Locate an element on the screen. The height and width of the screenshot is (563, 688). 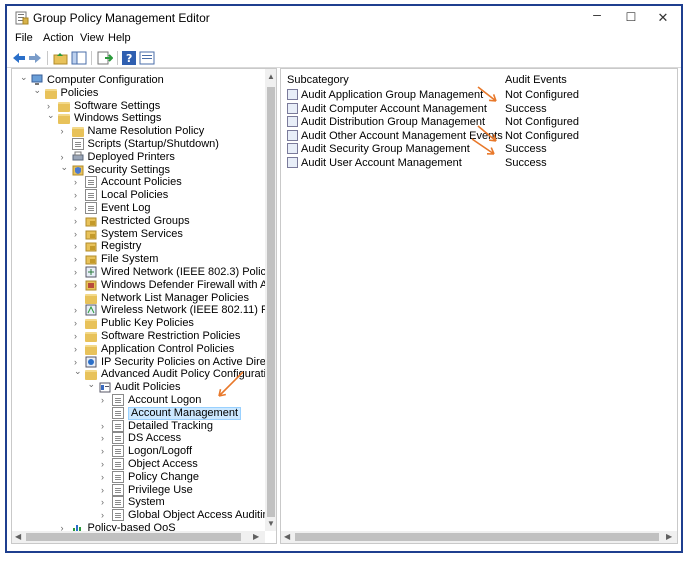
properties-icon is located at coordinates (147, 58).